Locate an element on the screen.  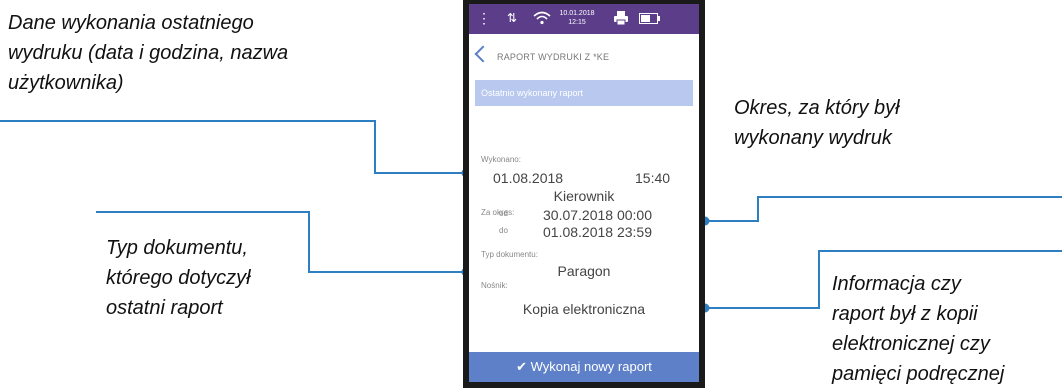
menu-dots-icon: ⋮ is located at coordinates (484, 18).